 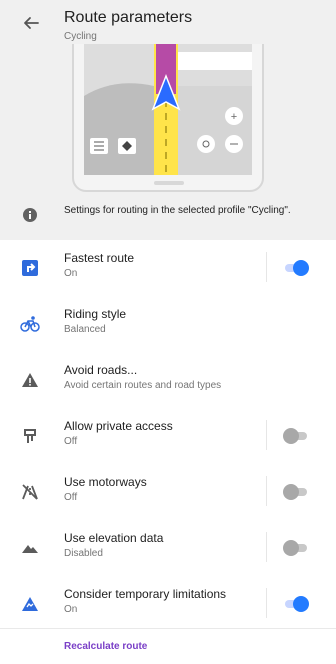 What do you see at coordinates (168, 109) in the screenshot?
I see `map-preview: +` at bounding box center [168, 109].